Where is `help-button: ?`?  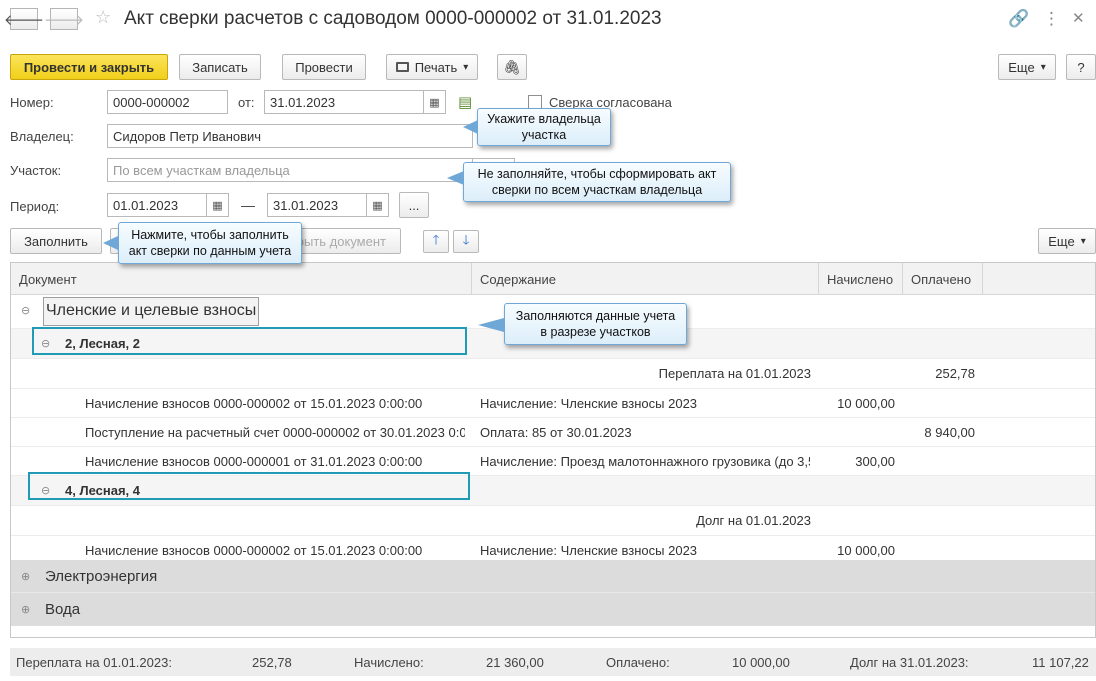
help-button: ? is located at coordinates (1081, 67).